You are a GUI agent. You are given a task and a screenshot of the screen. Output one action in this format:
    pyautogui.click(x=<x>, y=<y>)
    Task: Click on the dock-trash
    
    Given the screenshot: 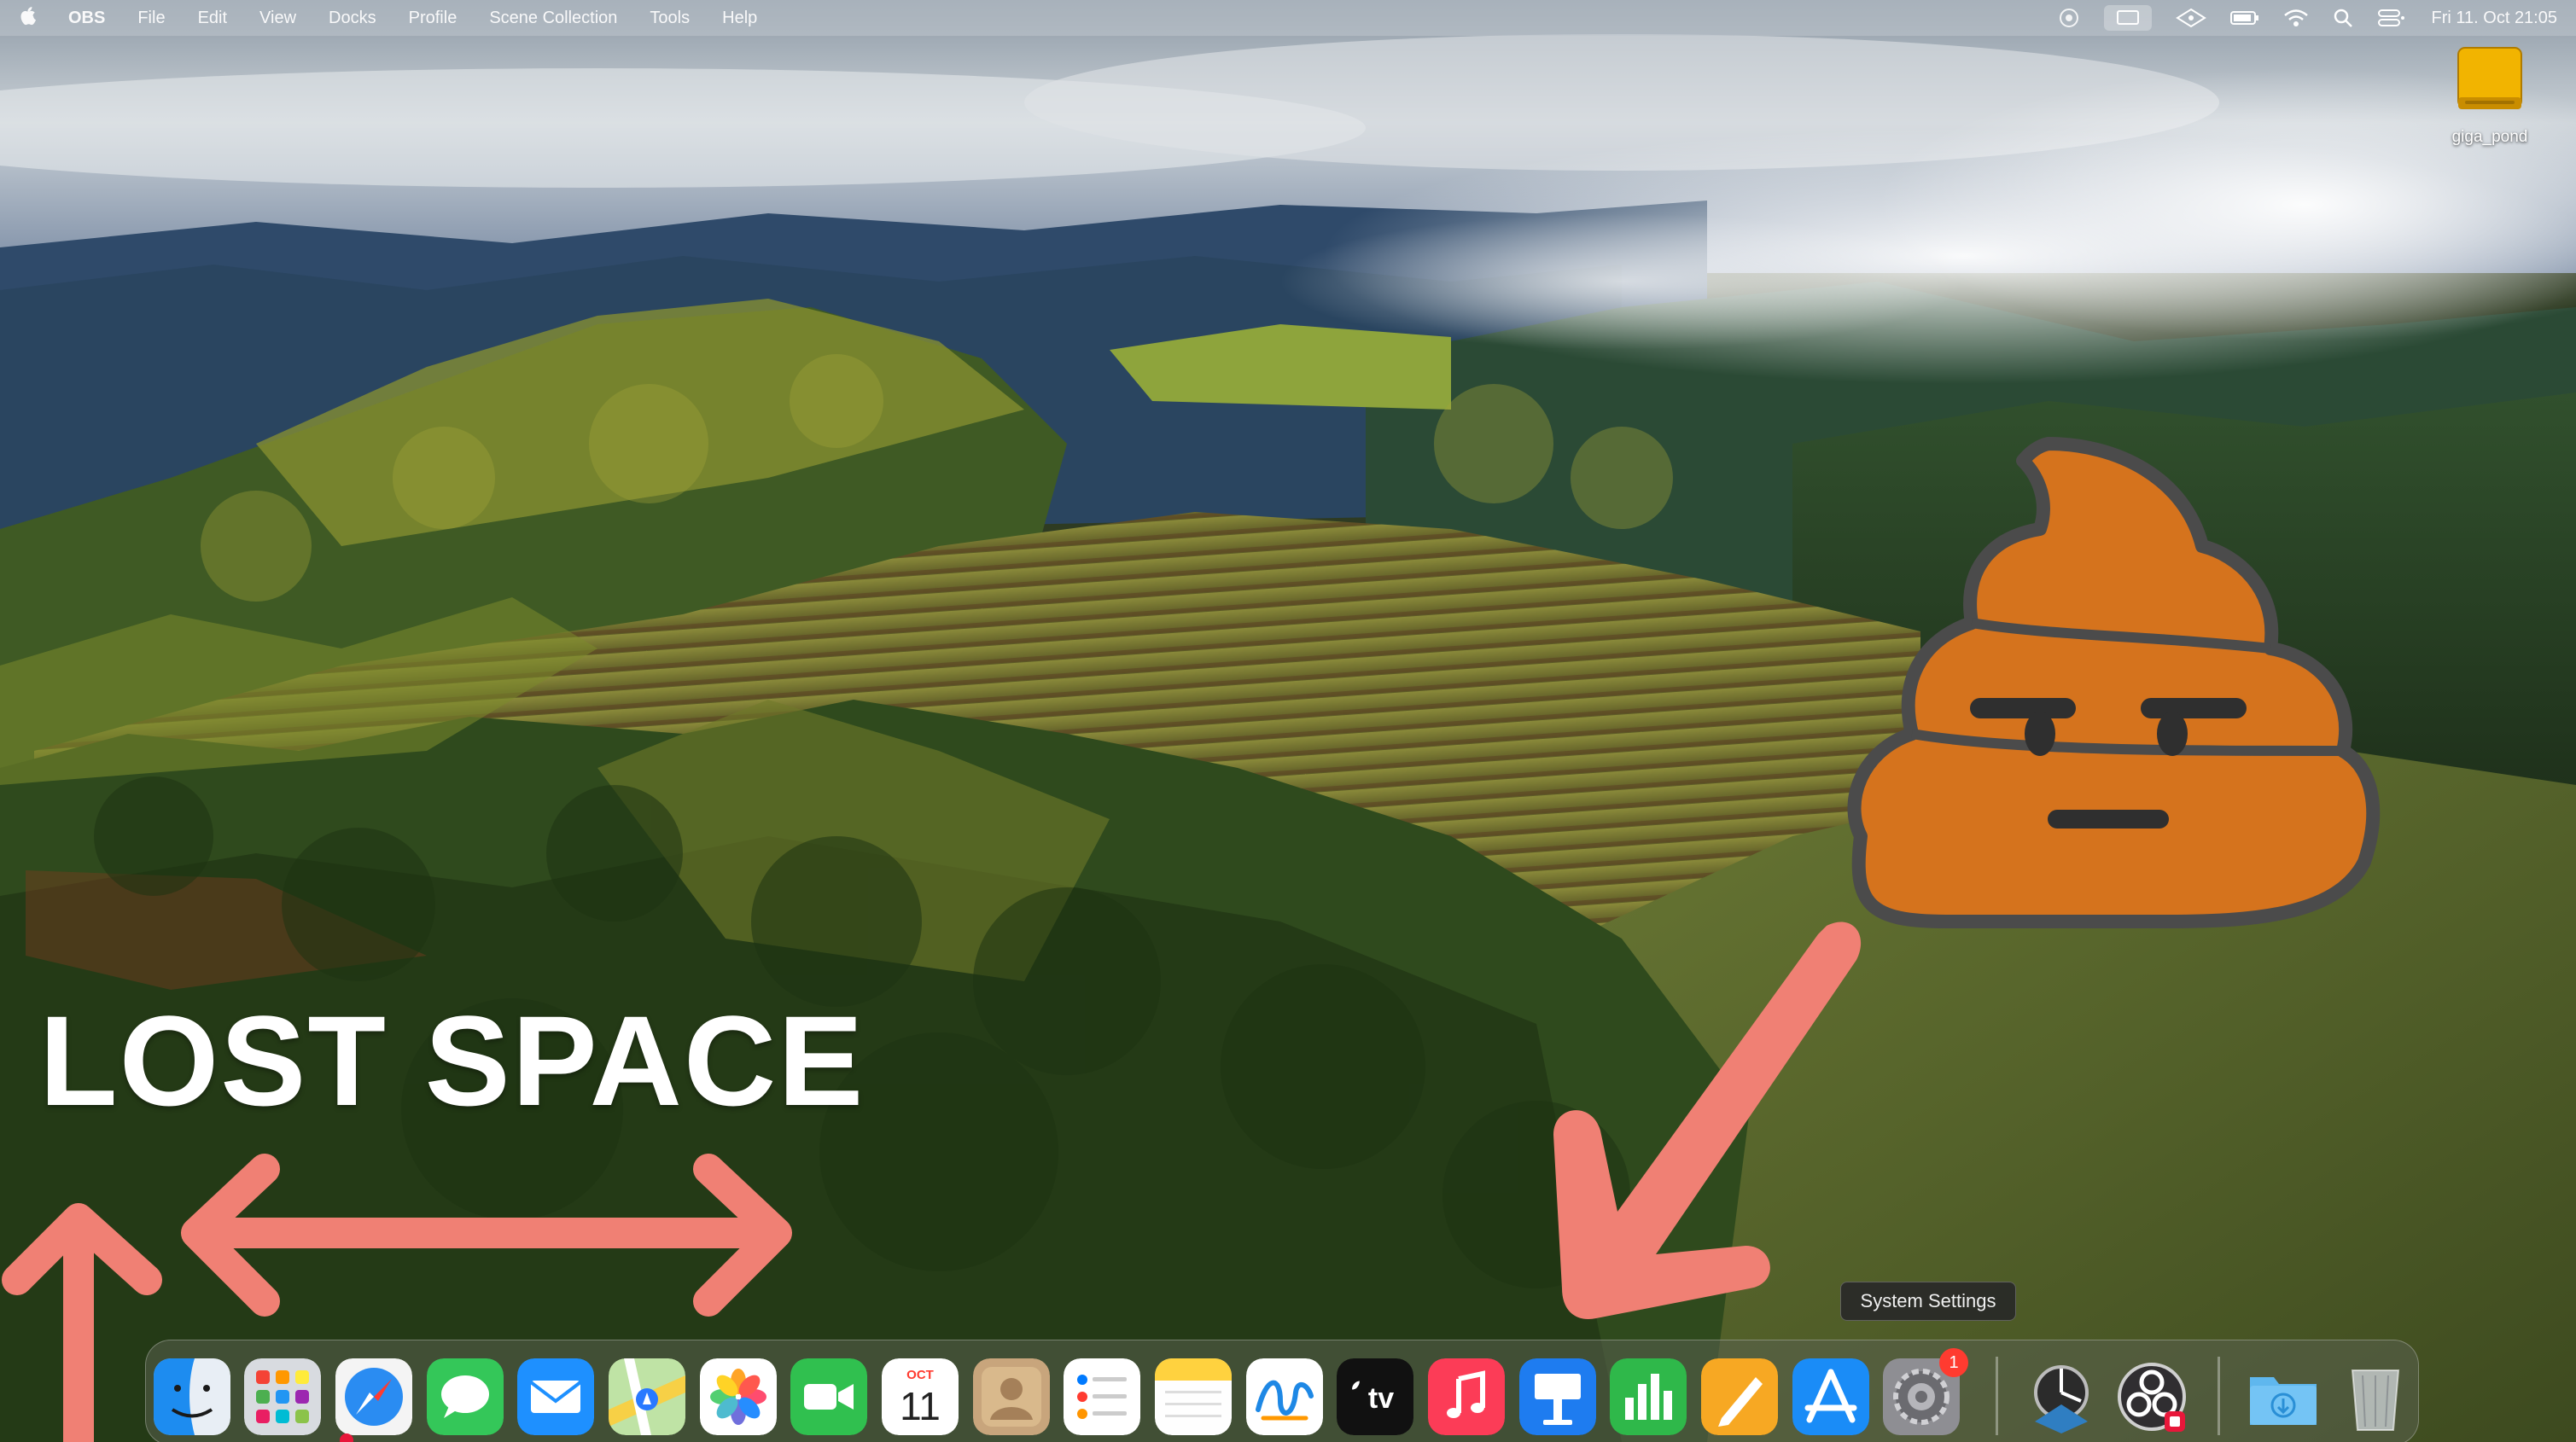 What is the action you would take?
    pyautogui.click(x=2375, y=1396)
    